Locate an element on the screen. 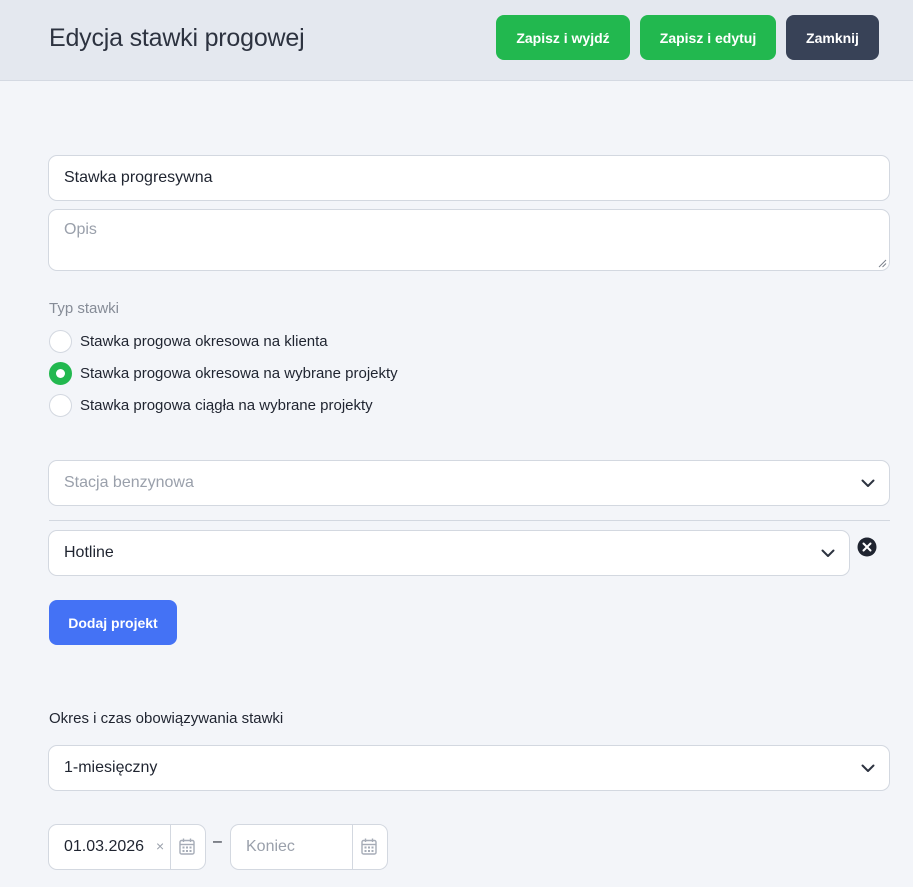  add-project-button: Dodaj projekt is located at coordinates (113, 622).